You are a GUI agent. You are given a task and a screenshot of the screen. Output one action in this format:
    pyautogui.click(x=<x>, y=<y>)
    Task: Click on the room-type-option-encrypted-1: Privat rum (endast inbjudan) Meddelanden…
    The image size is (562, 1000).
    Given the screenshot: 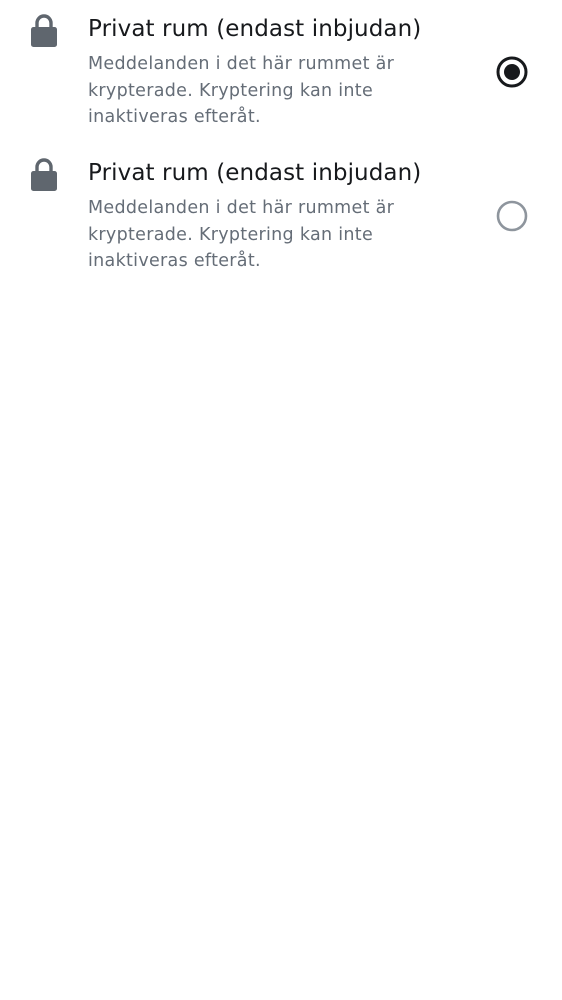 What is the action you would take?
    pyautogui.click(x=281, y=72)
    